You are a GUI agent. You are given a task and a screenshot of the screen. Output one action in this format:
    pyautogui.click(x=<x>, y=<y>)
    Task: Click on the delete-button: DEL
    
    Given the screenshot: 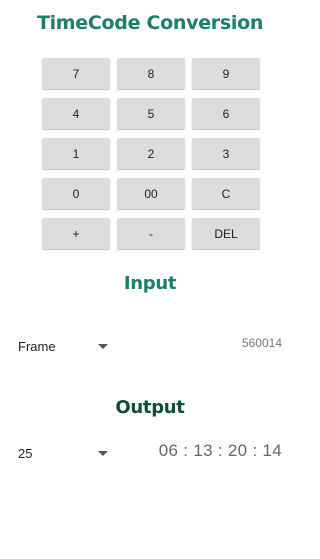 What is the action you would take?
    pyautogui.click(x=226, y=233)
    